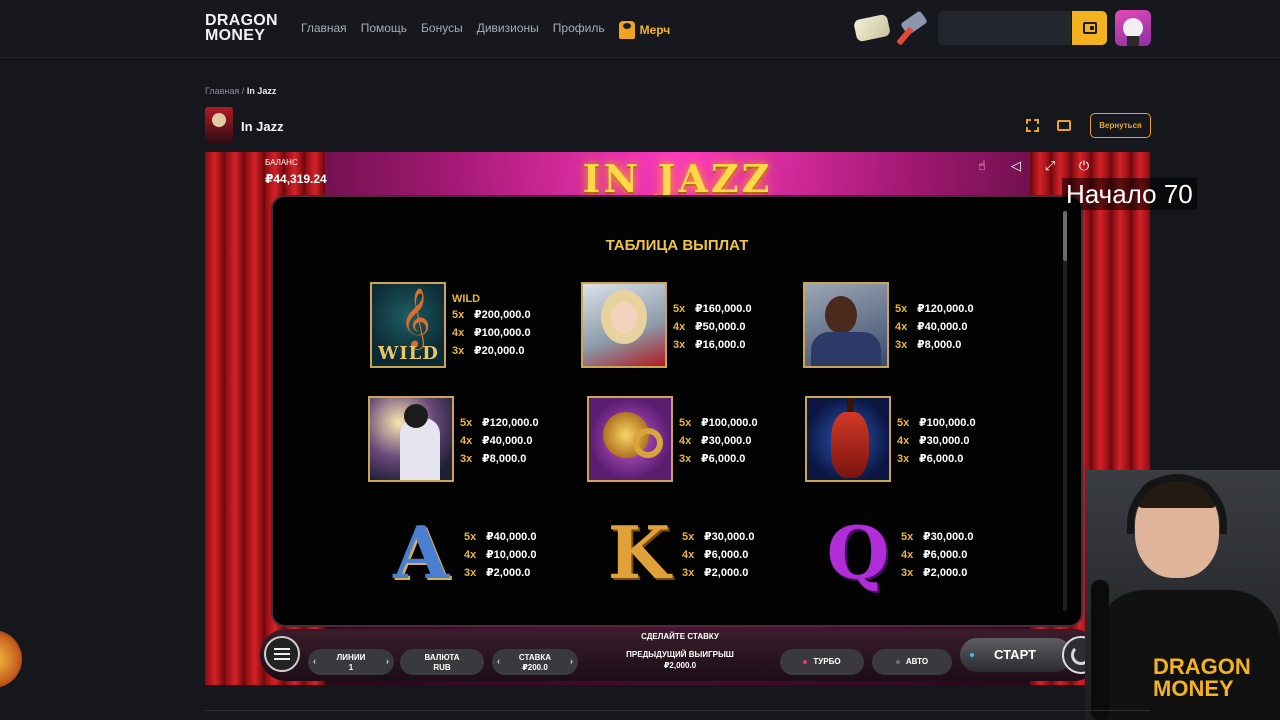  I want to click on power-icon: ⏻, so click(1084, 166).